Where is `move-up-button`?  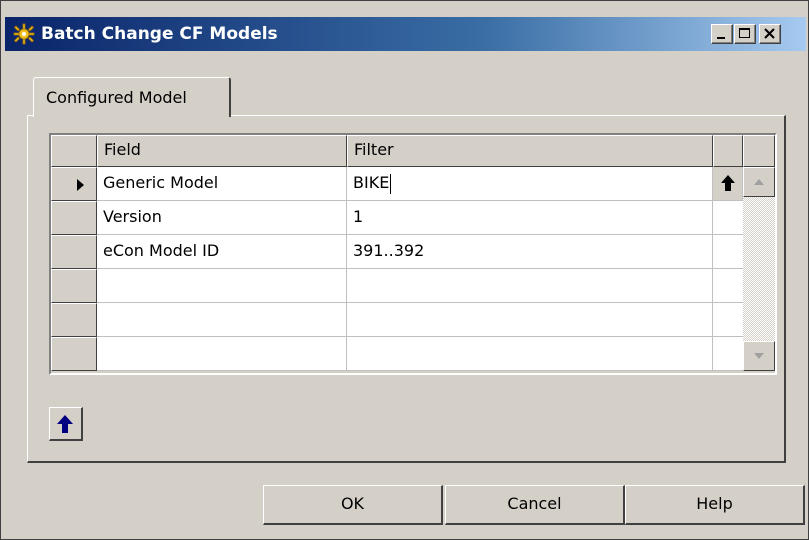 move-up-button is located at coordinates (66, 424).